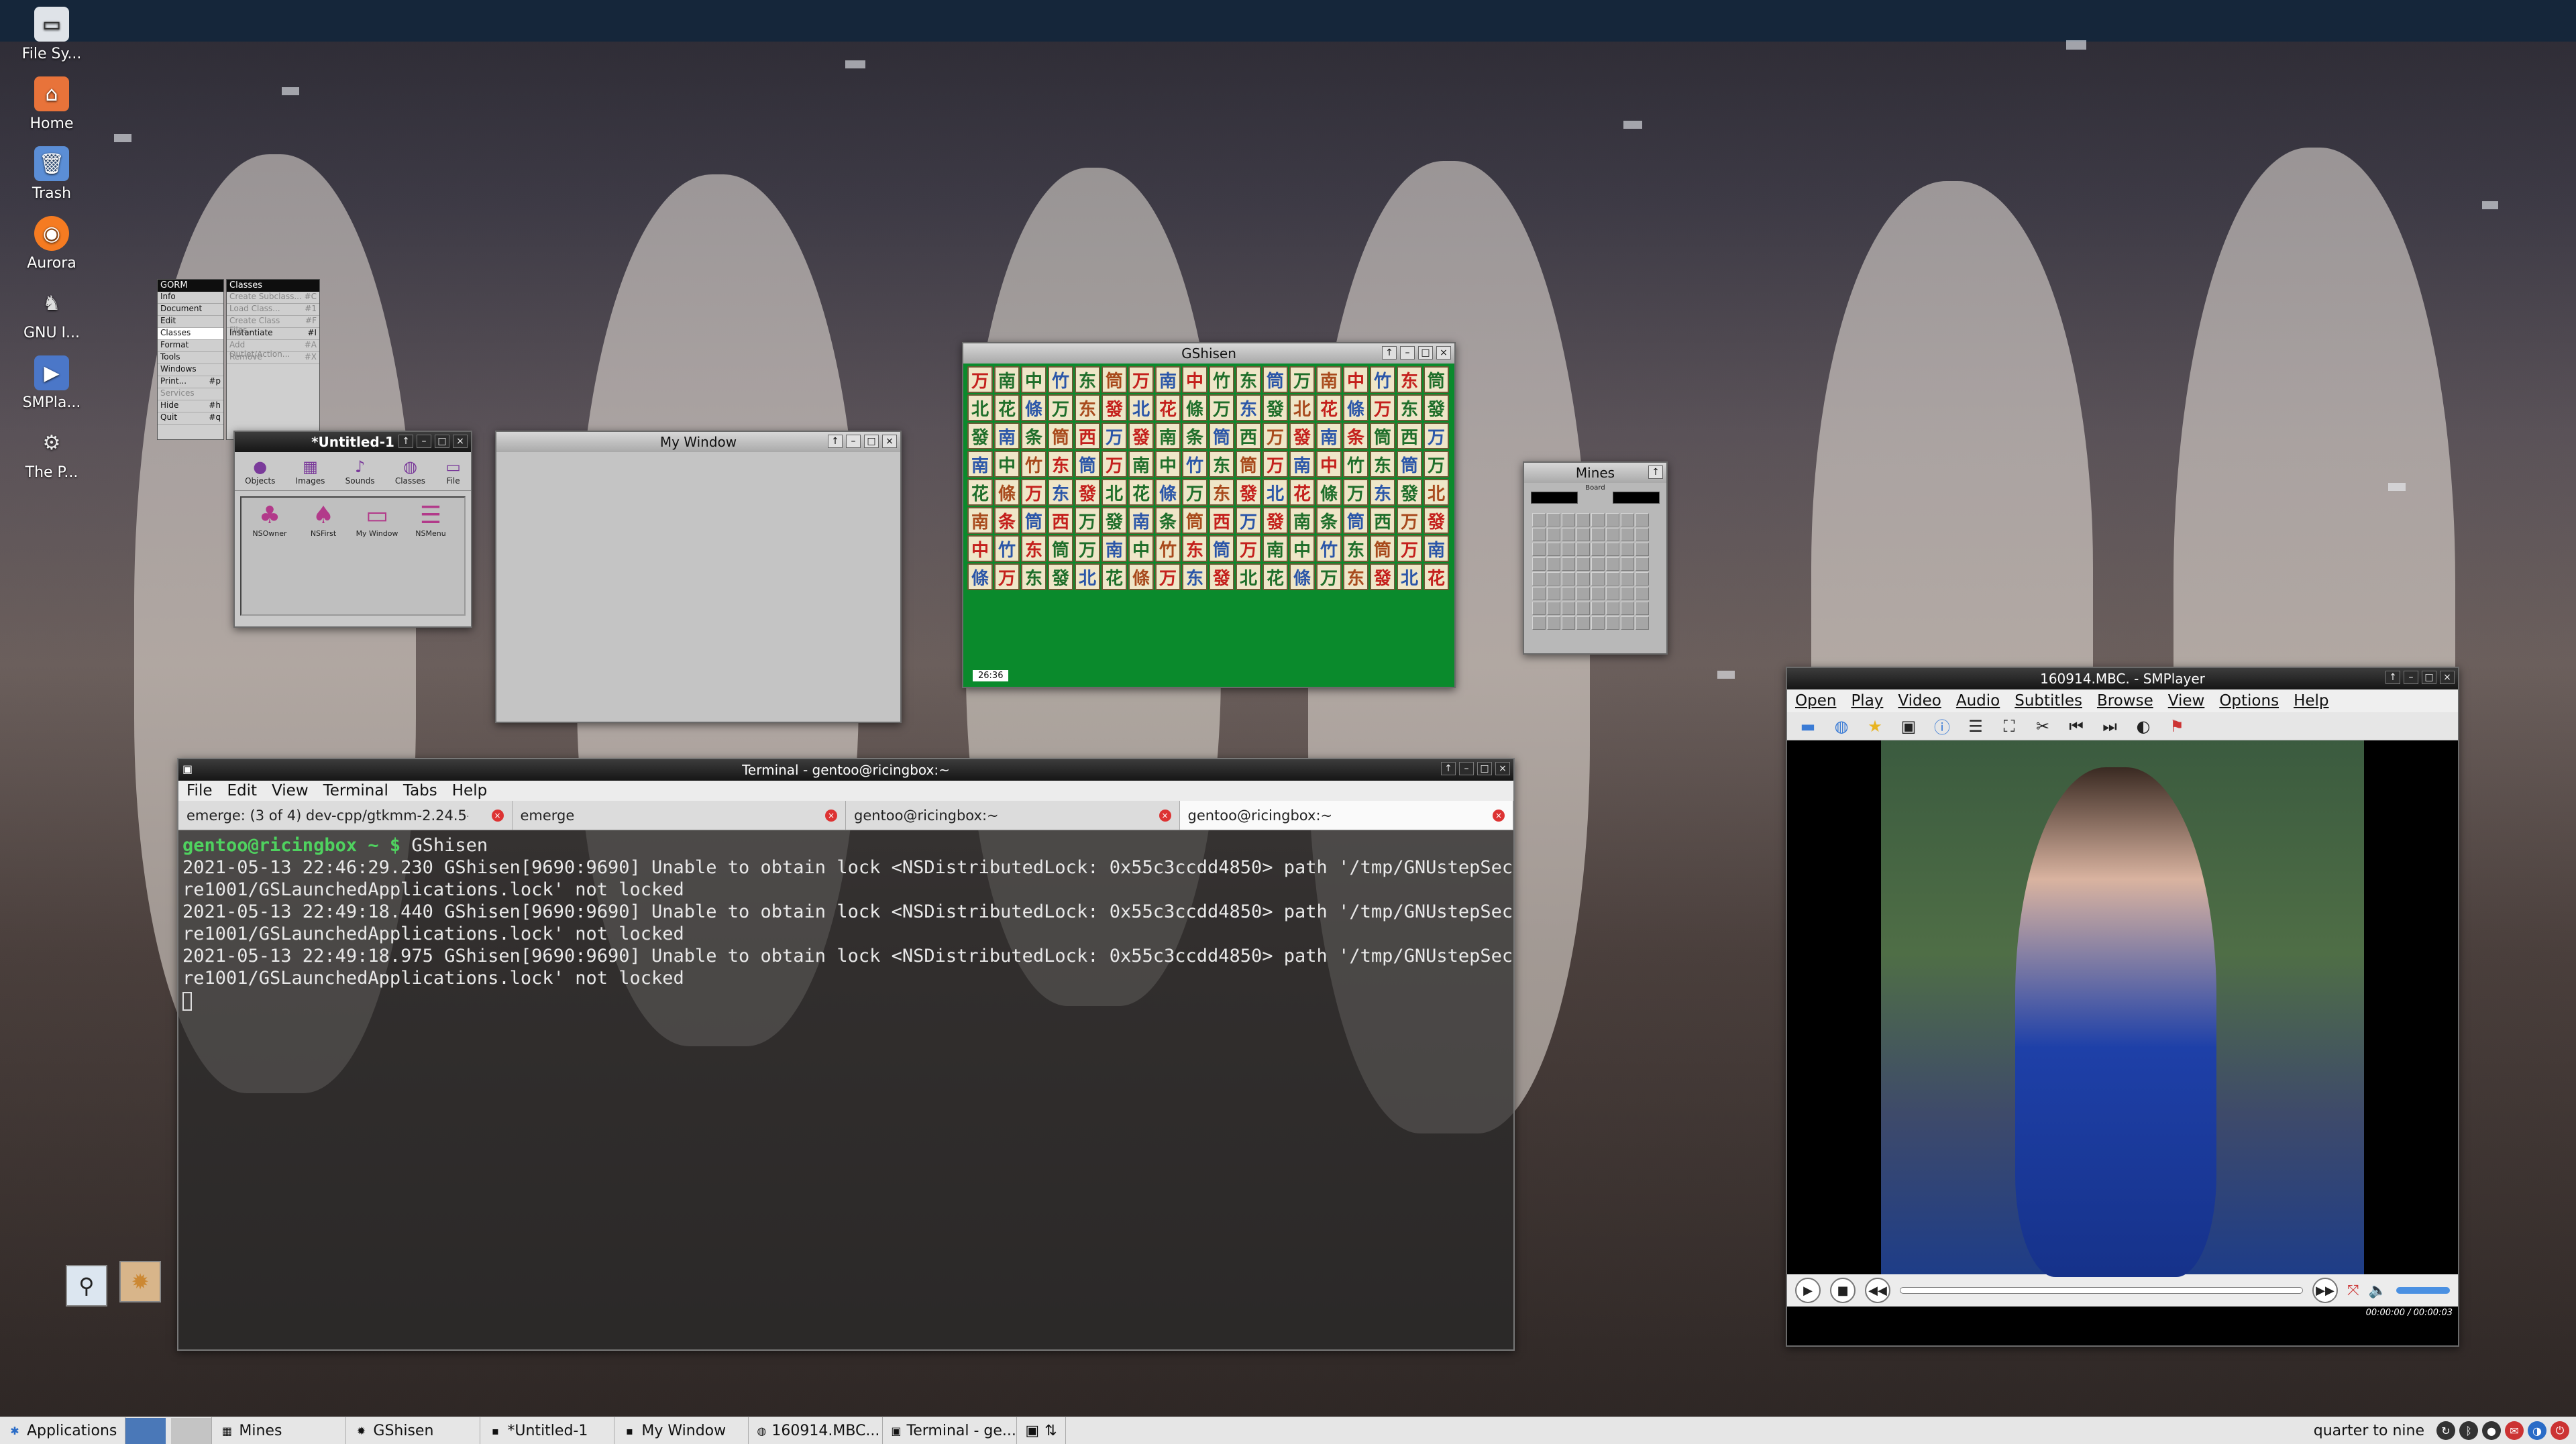  What do you see at coordinates (845, 770) in the screenshot?
I see `terminal-titlebar: ▣ Terminal - gentoo@ricingbox:~ ↑ – □ ×` at bounding box center [845, 770].